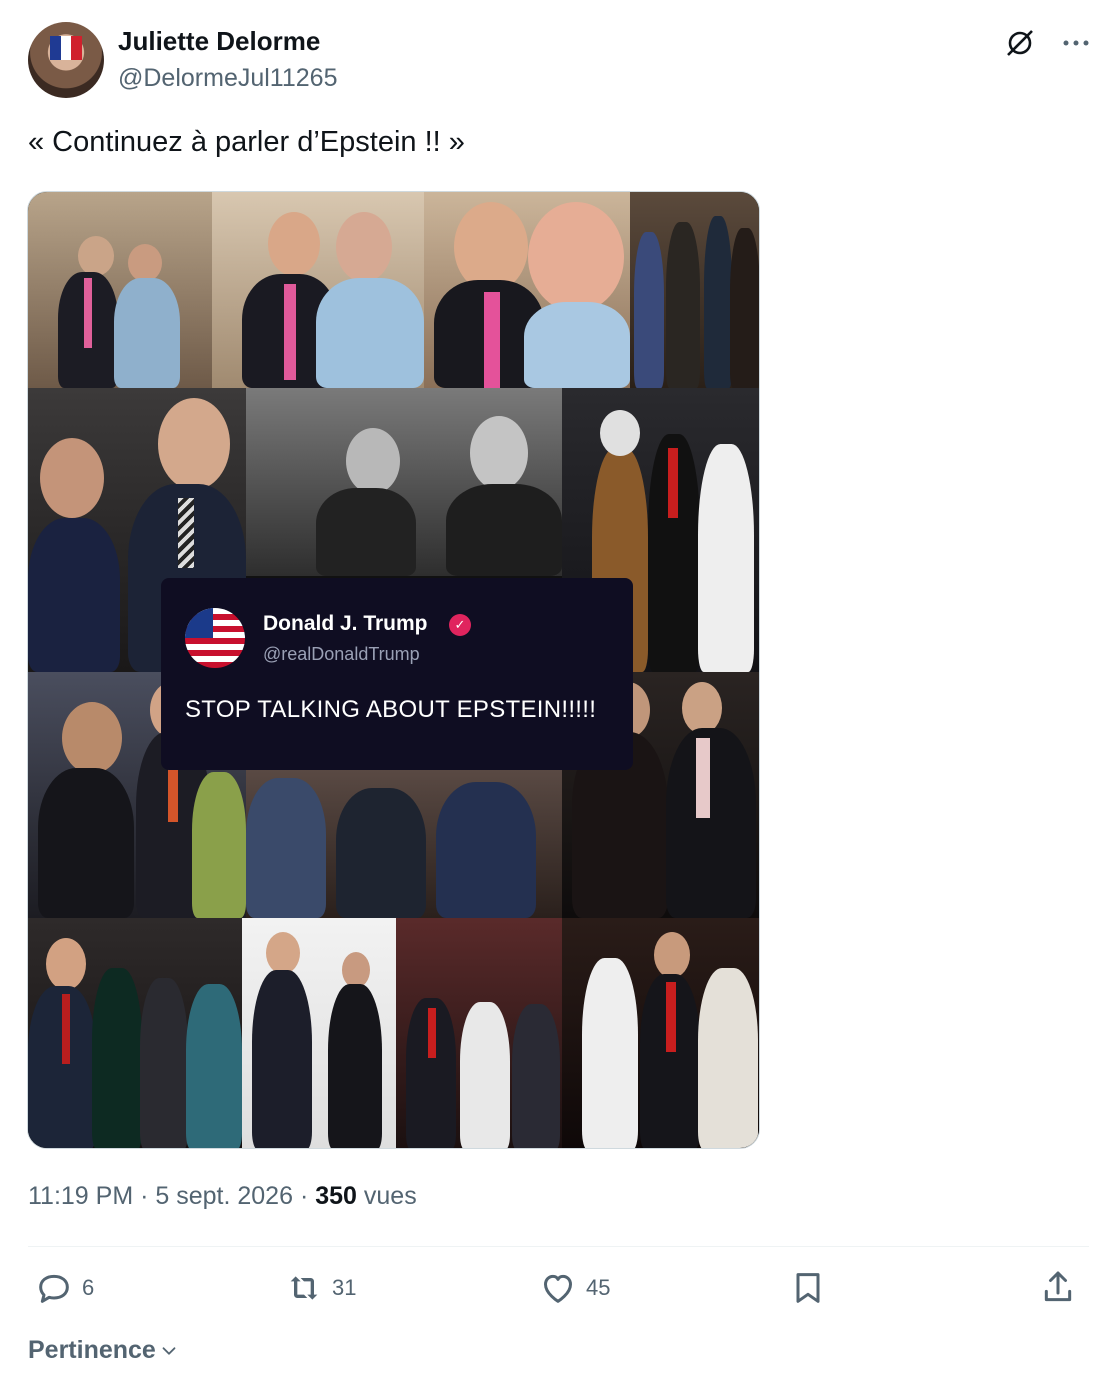 This screenshot has height=1381, width=1113. I want to click on tweet-header: Juliette Delorme @DelormeJul11265, so click(560, 61).